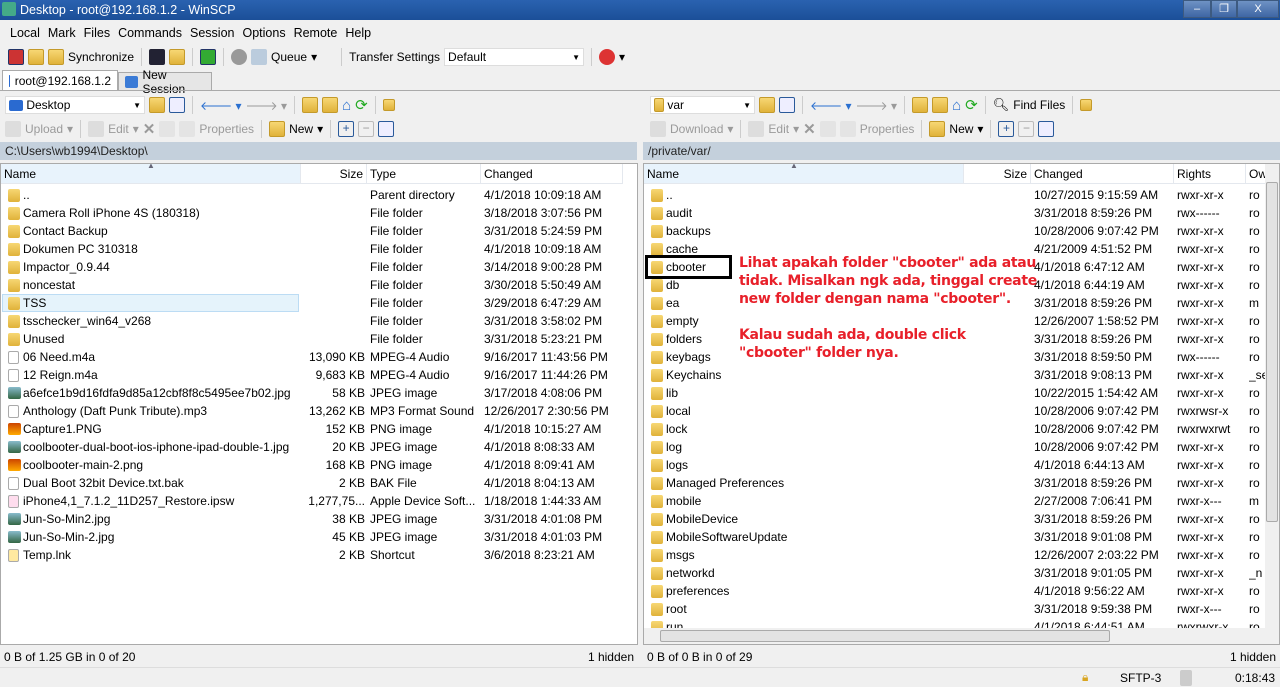  Describe the element at coordinates (177, 57) in the screenshot. I see `putty-icon` at that location.